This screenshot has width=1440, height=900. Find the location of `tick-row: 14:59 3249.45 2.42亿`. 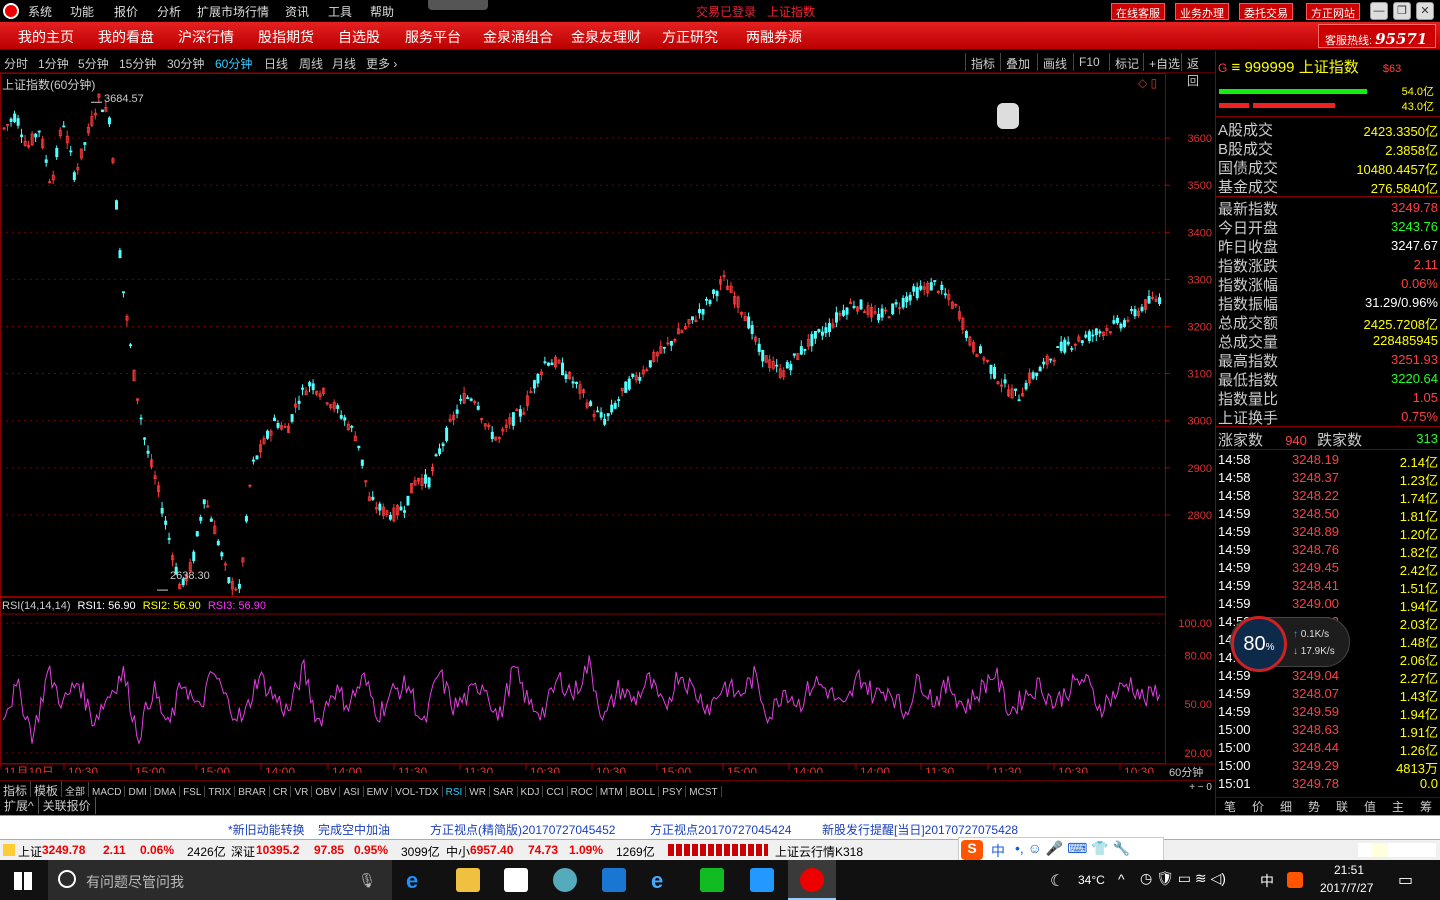

tick-row: 14:59 3249.45 2.42亿 is located at coordinates (1328, 569).